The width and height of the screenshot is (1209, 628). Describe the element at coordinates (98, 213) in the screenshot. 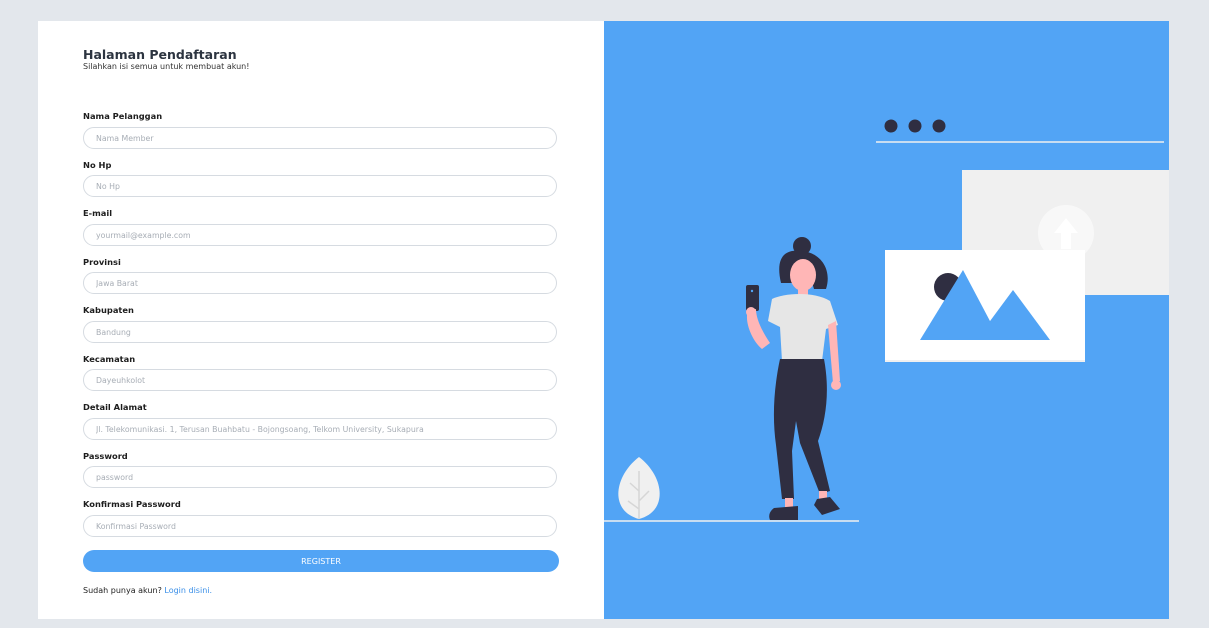

I see `email-label: E-mail` at that location.